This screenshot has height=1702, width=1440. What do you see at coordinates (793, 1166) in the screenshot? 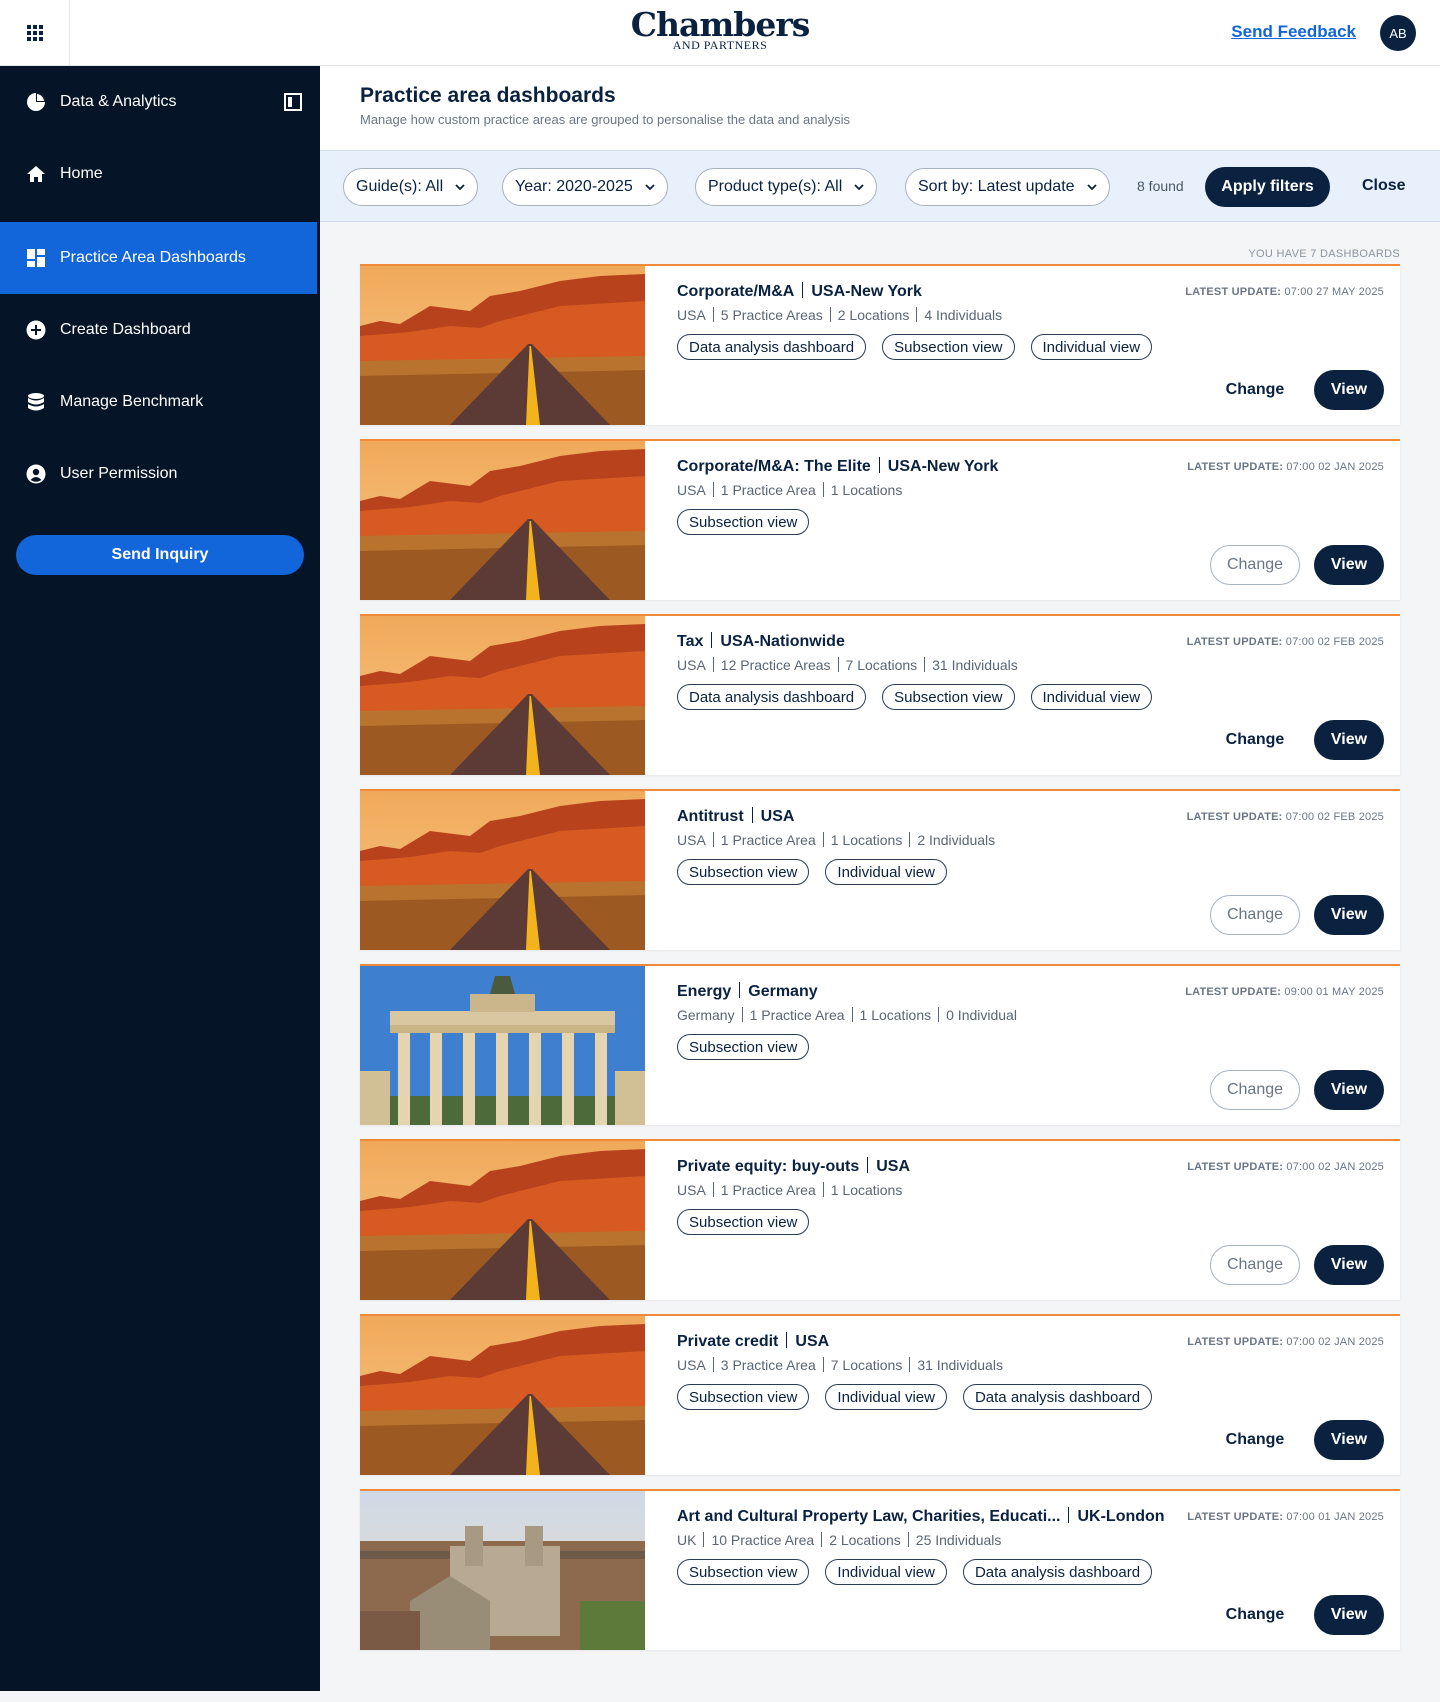
I see `dashboard-title: Private equity: buy-outs USA` at bounding box center [793, 1166].